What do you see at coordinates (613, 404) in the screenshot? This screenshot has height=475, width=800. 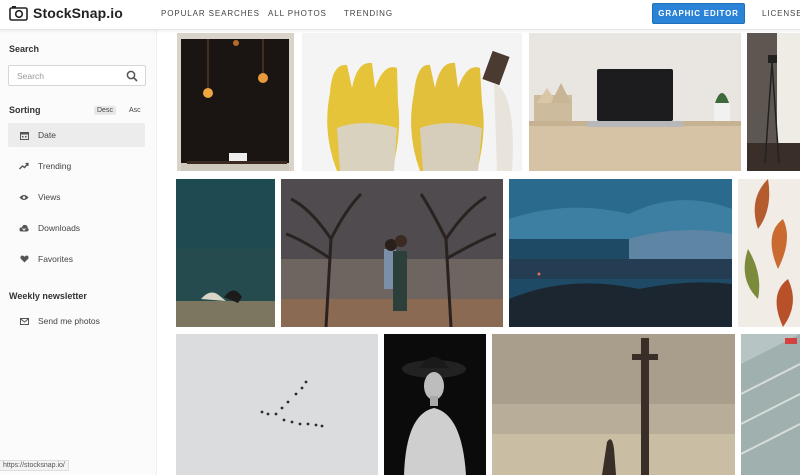 I see `photo-cross-silhouette` at bounding box center [613, 404].